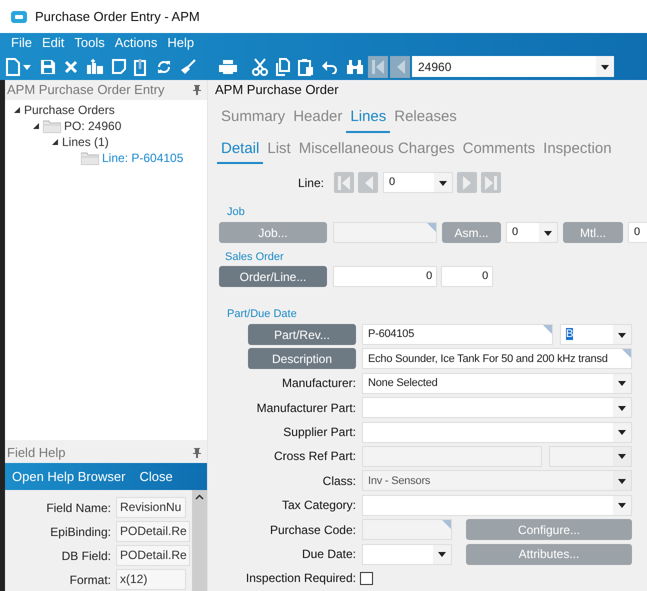  I want to click on broom-icon, so click(188, 66).